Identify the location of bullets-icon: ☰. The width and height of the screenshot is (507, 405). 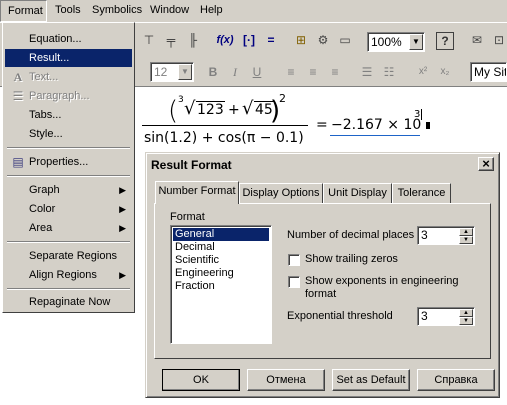
(367, 72).